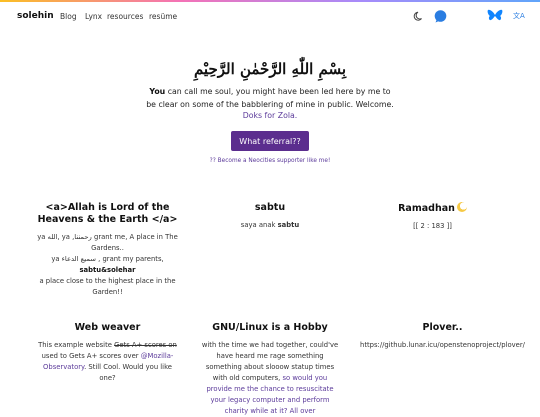 The width and height of the screenshot is (540, 417). I want to click on card-sabtu-text: saya anak sabtu, so click(270, 225).